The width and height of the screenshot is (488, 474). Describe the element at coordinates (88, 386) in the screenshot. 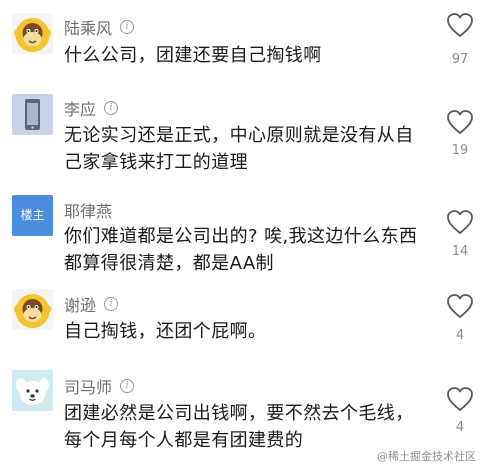

I see `author-name: 司马师` at that location.